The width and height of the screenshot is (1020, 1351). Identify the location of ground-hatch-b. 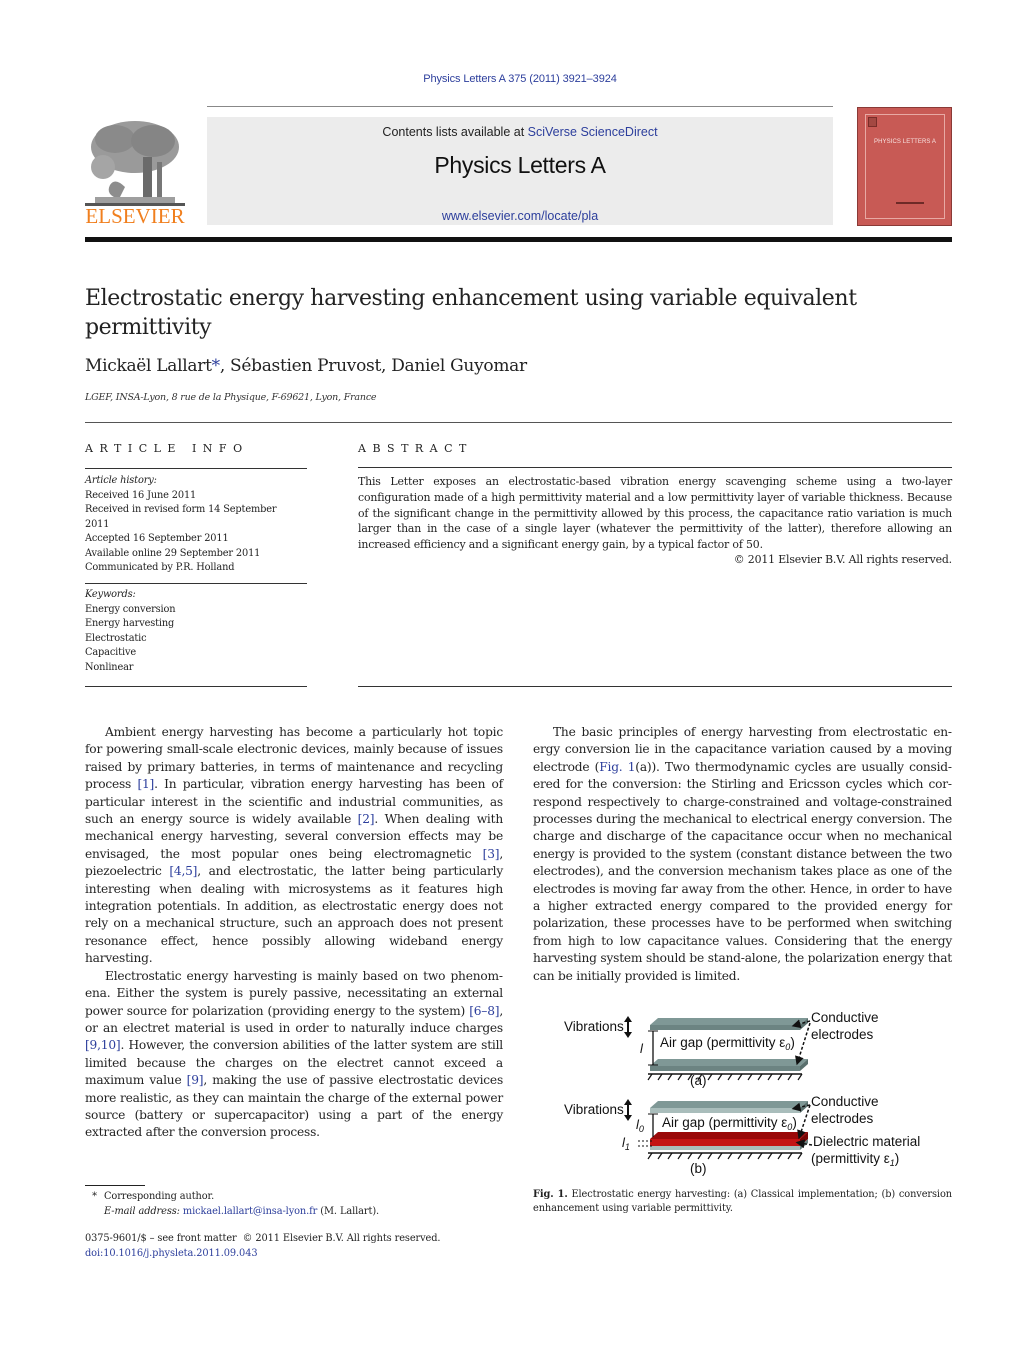
(725, 1156).